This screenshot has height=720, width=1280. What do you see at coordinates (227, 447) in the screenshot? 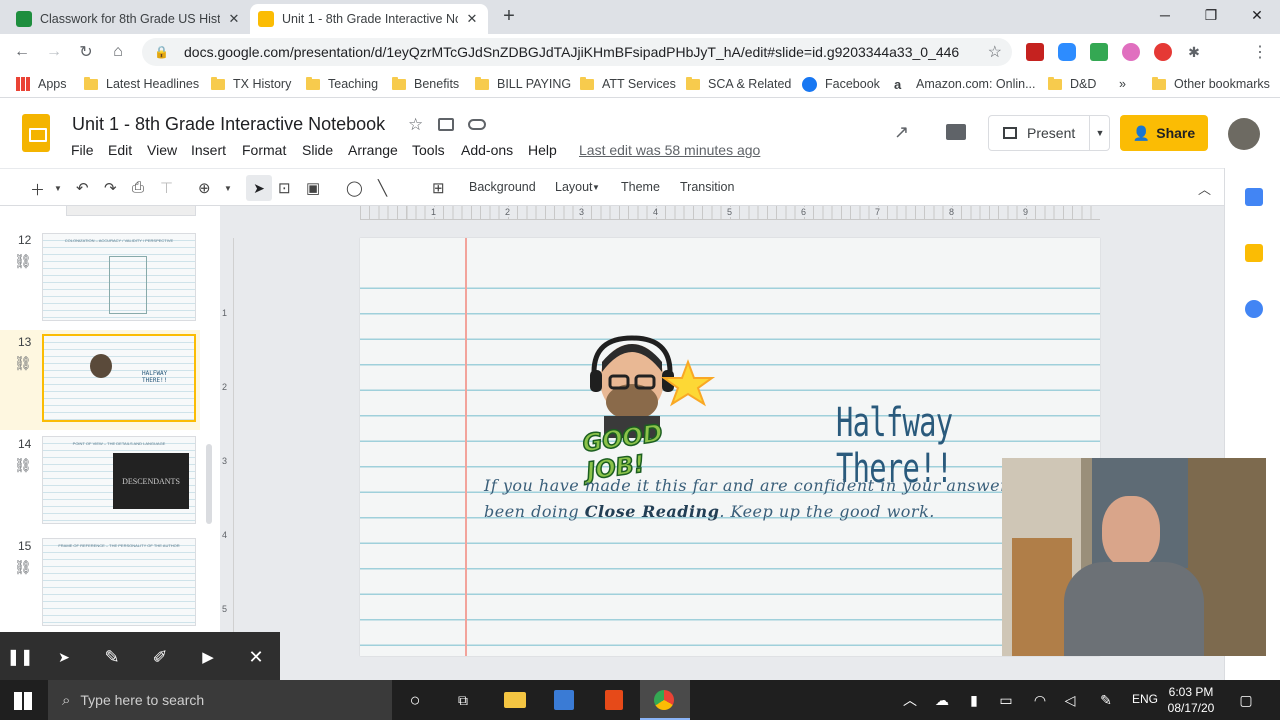
I see `vertical-ruler: 1 2 3 4 5` at bounding box center [227, 447].